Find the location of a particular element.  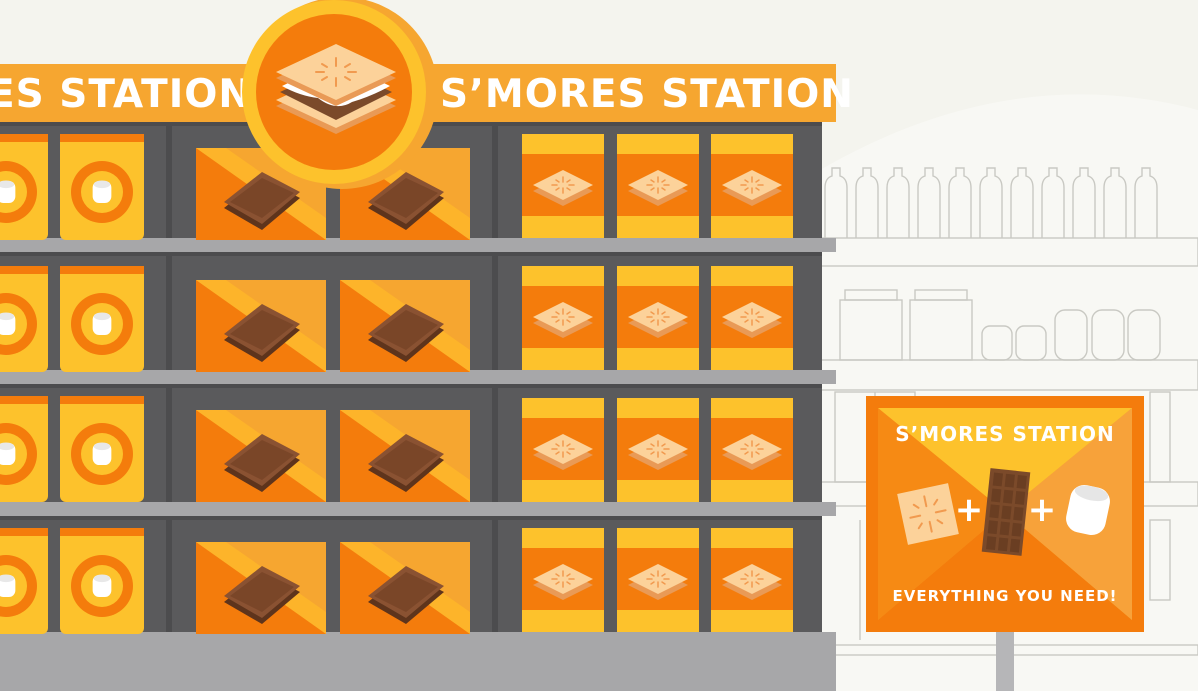

banner-left-text: ES STATION is located at coordinates (126, 94).